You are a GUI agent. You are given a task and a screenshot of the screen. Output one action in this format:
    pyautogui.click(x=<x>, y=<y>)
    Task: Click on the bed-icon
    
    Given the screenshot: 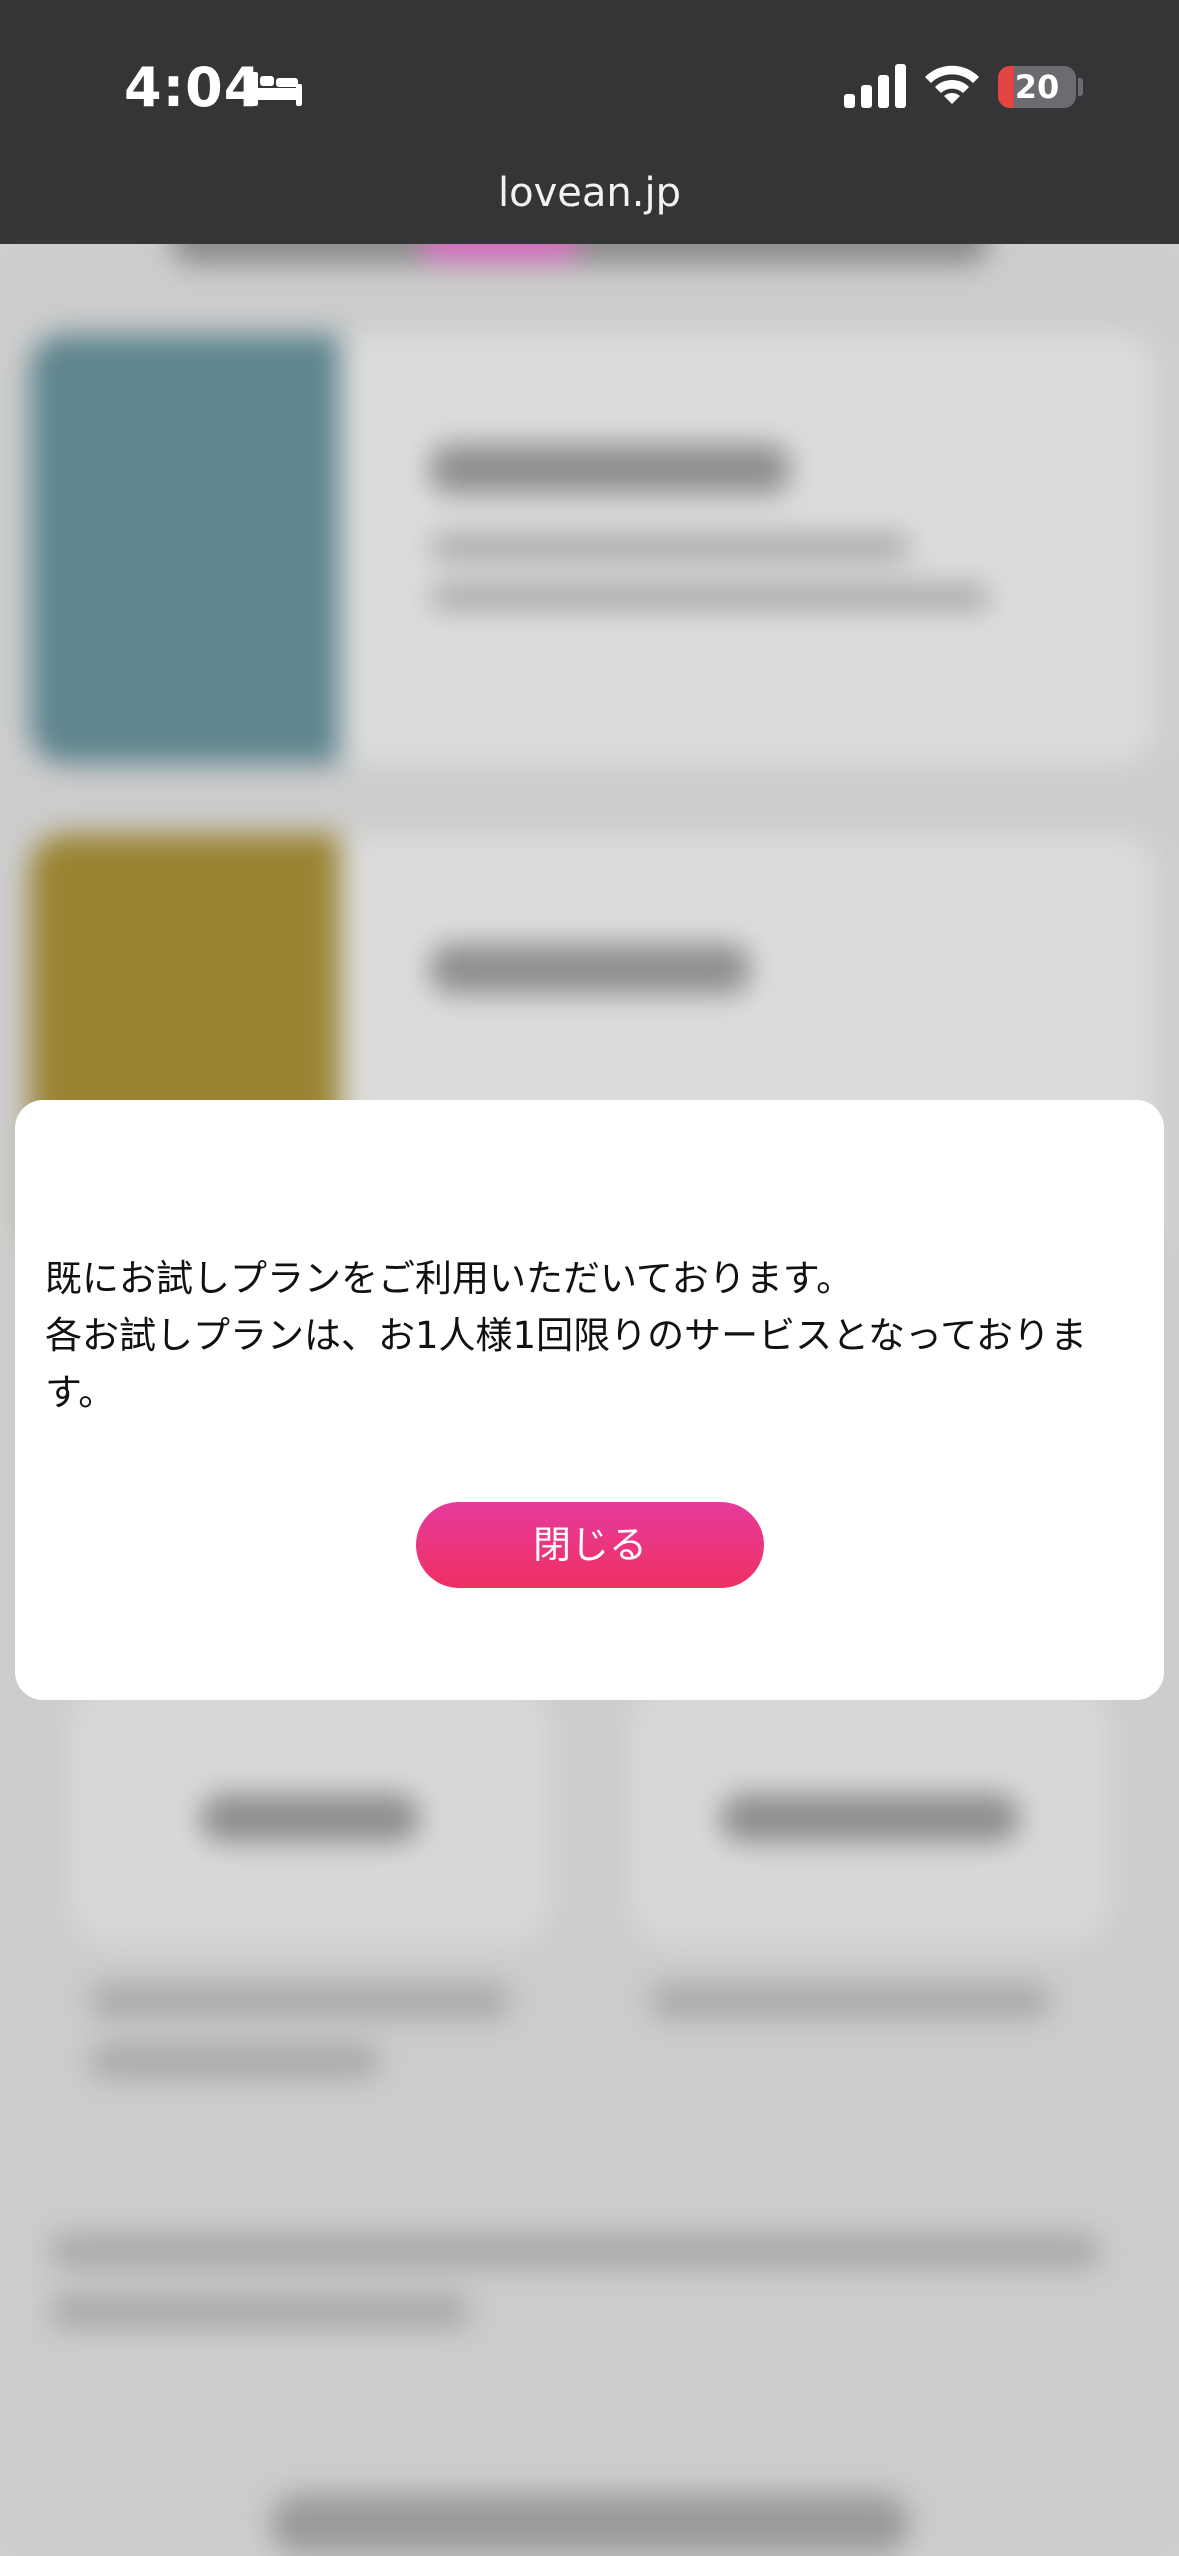 What is the action you would take?
    pyautogui.click(x=277, y=89)
    